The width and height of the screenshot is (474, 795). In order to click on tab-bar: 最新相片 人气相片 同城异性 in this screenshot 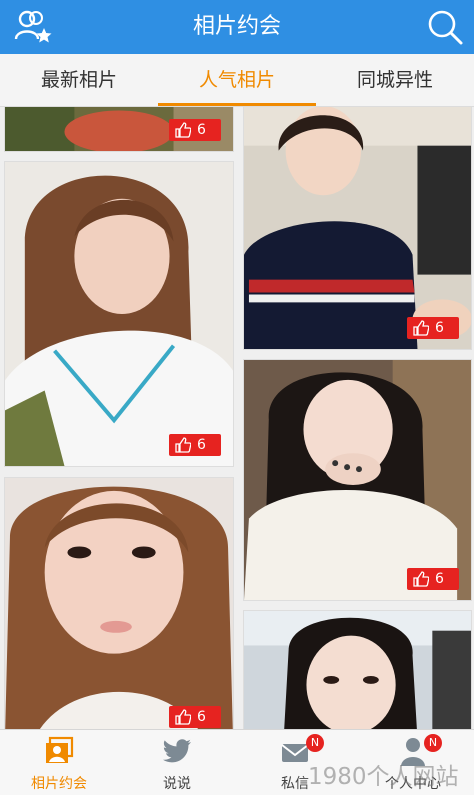, I will do `click(237, 80)`.